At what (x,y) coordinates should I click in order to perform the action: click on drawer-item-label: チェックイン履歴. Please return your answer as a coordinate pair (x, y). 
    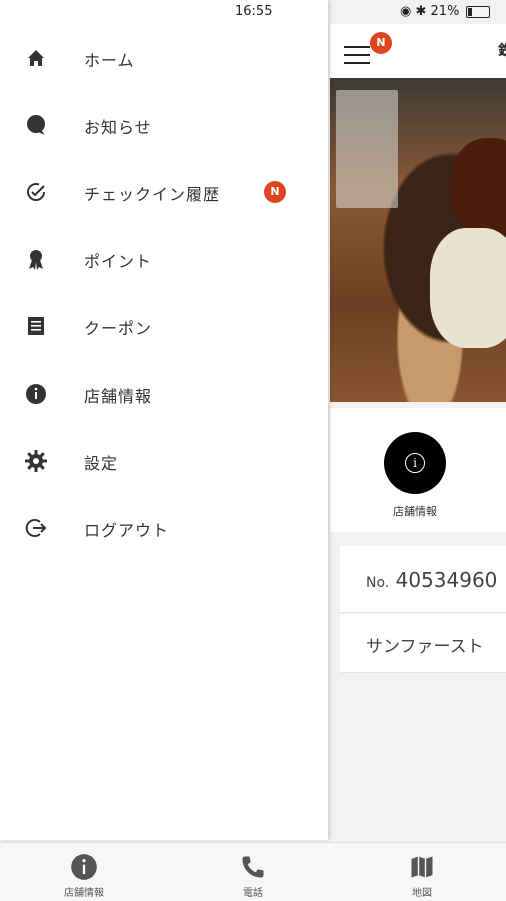
    Looking at the image, I should click on (152, 194).